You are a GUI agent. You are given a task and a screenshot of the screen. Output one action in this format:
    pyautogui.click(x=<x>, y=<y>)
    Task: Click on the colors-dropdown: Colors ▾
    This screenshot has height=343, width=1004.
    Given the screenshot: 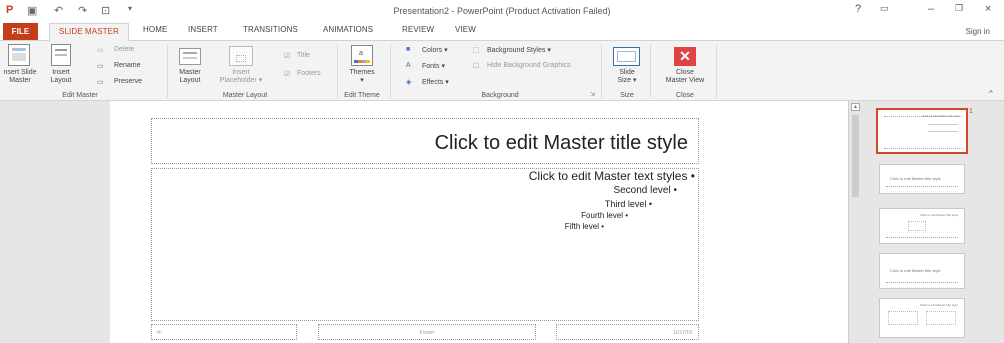 What is the action you would take?
    pyautogui.click(x=435, y=50)
    